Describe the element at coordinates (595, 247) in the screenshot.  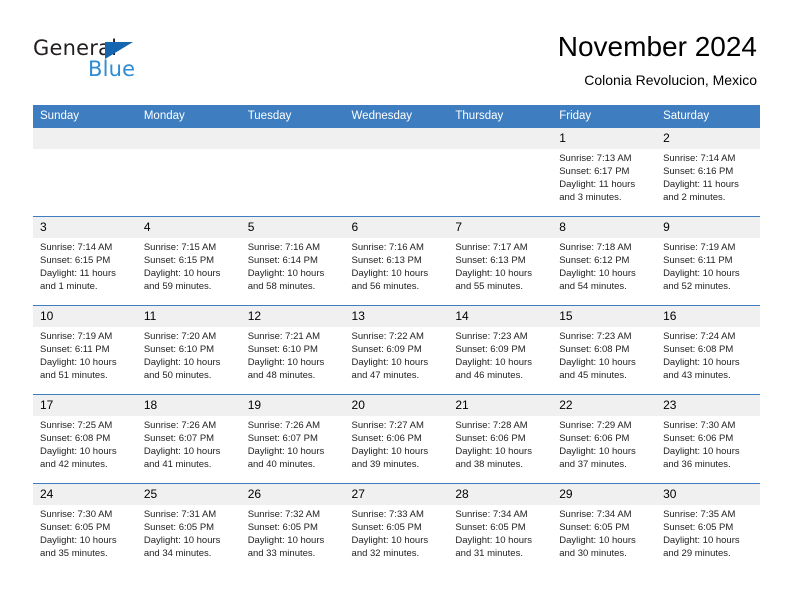
I see `sunrise-text: Sunrise: 7:18 AM` at that location.